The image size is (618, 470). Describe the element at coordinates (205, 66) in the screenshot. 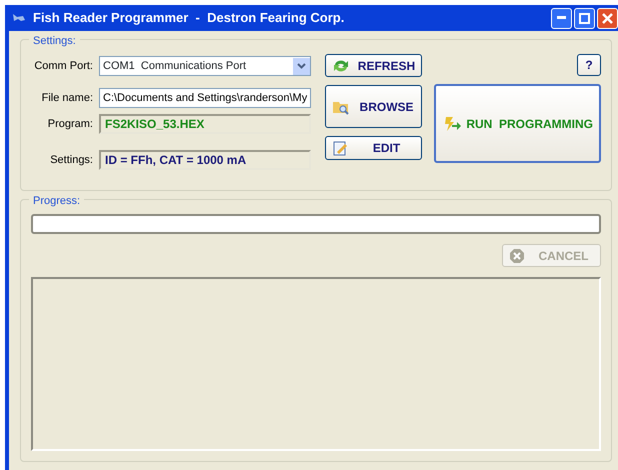

I see `comm-port-dropdown: COM1 Communications Port` at that location.